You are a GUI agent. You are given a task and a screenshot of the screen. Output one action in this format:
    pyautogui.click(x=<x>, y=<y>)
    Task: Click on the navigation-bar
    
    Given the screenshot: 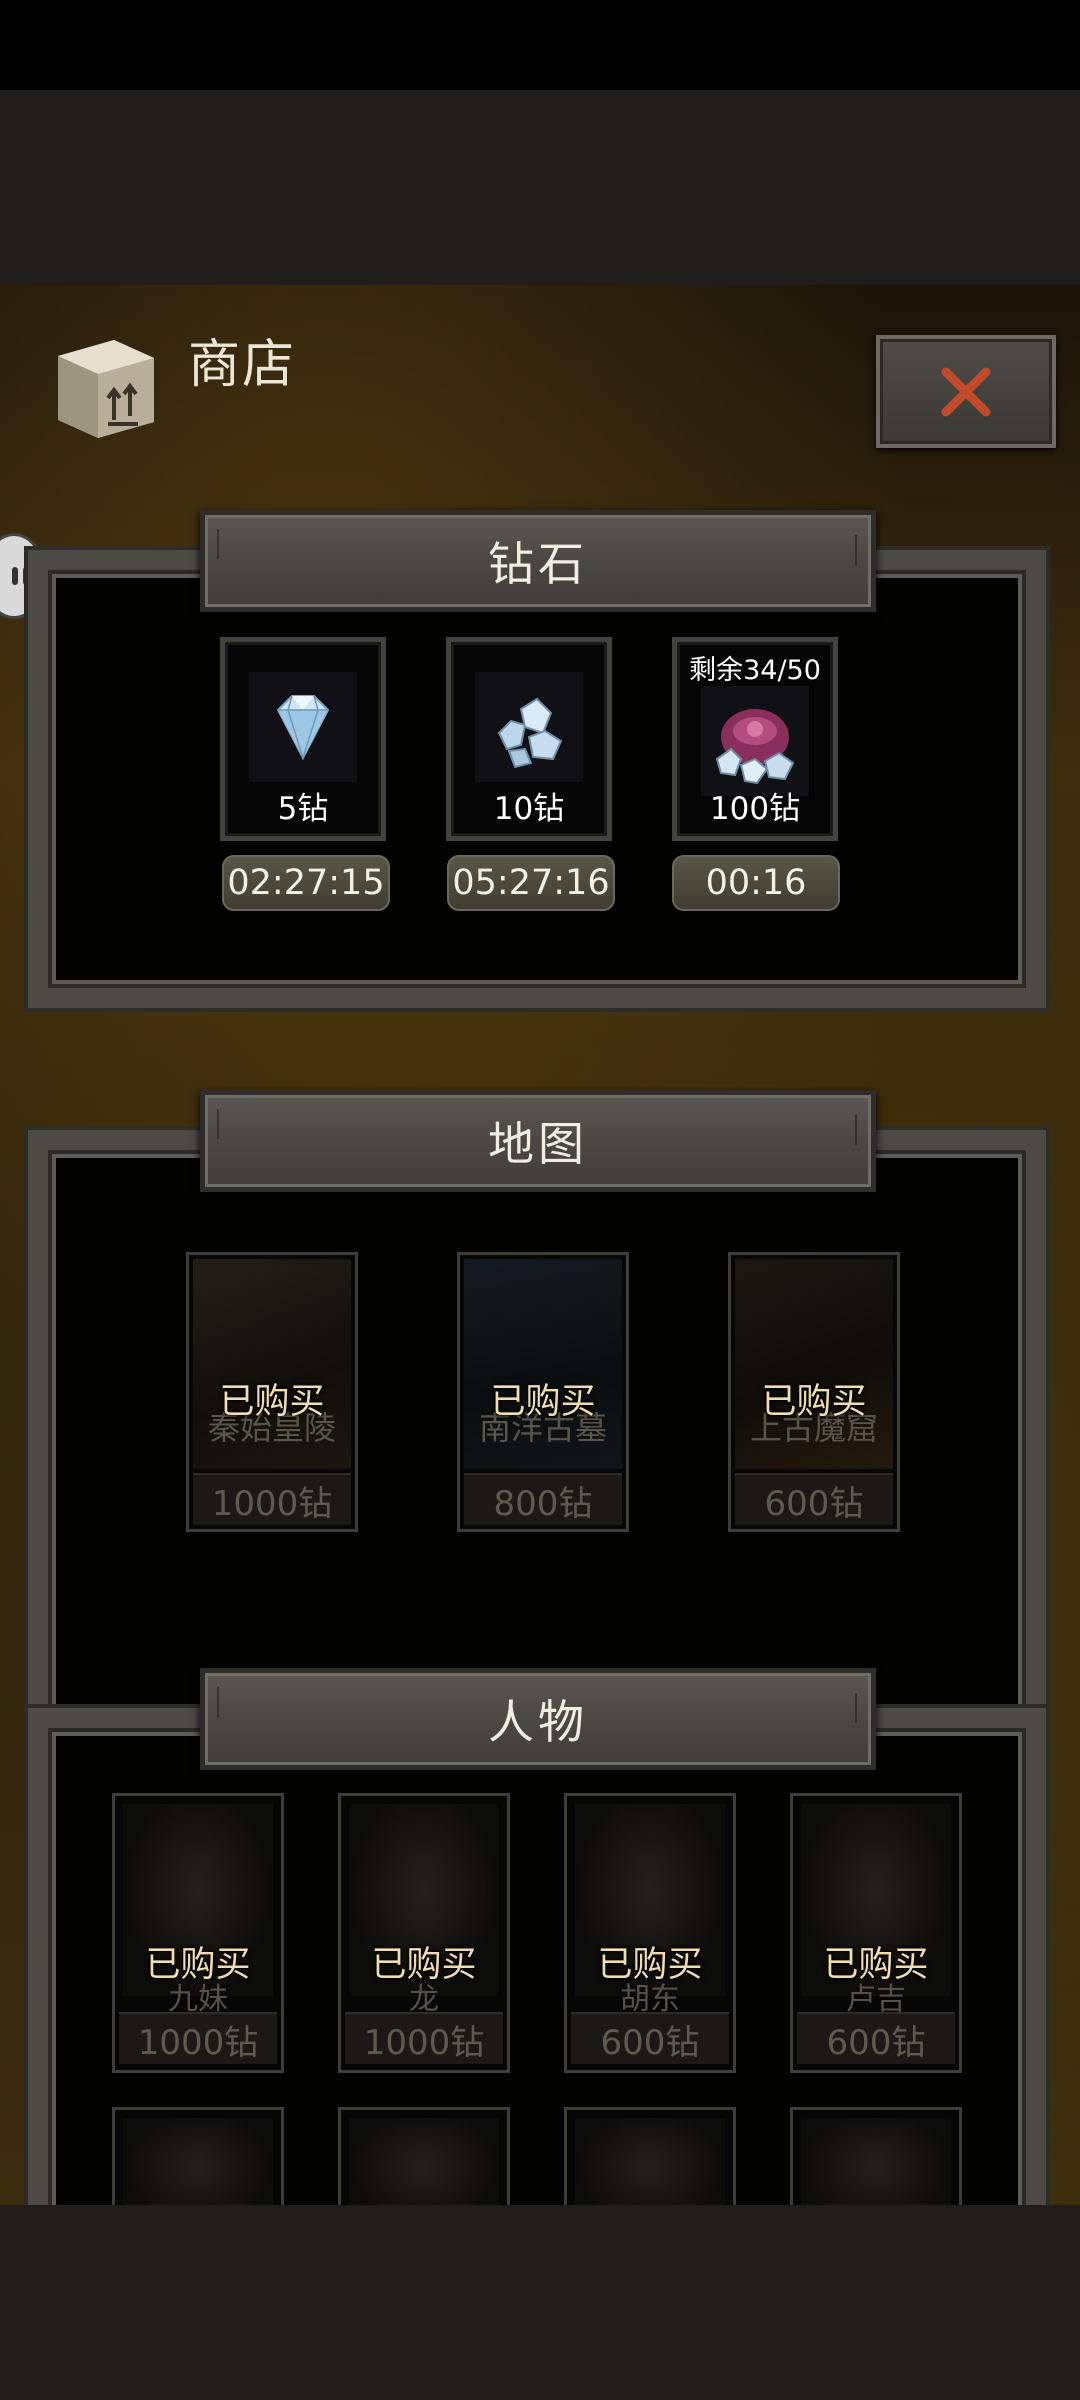 What is the action you would take?
    pyautogui.click(x=540, y=2302)
    